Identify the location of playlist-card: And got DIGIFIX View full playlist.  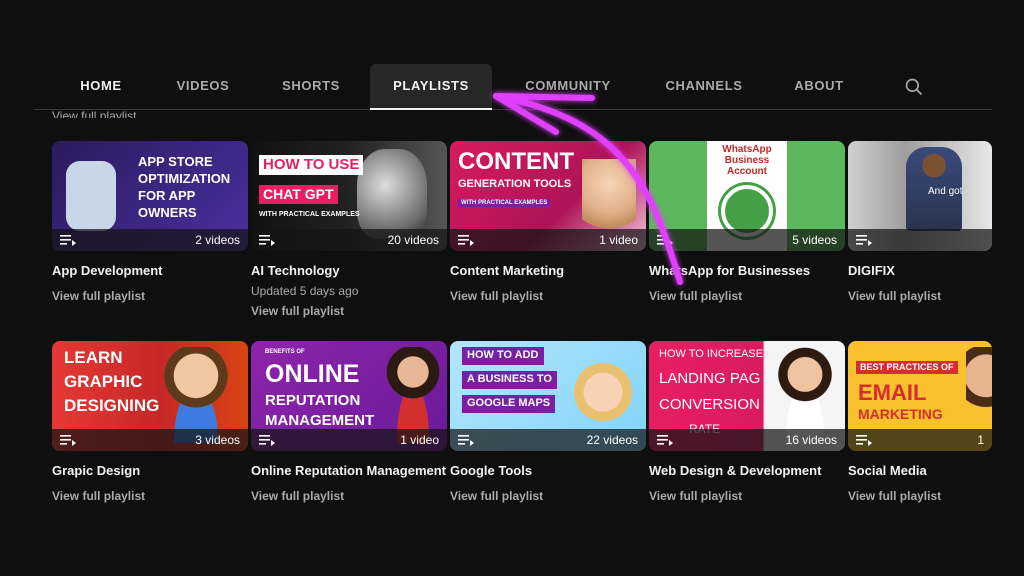
(920, 222).